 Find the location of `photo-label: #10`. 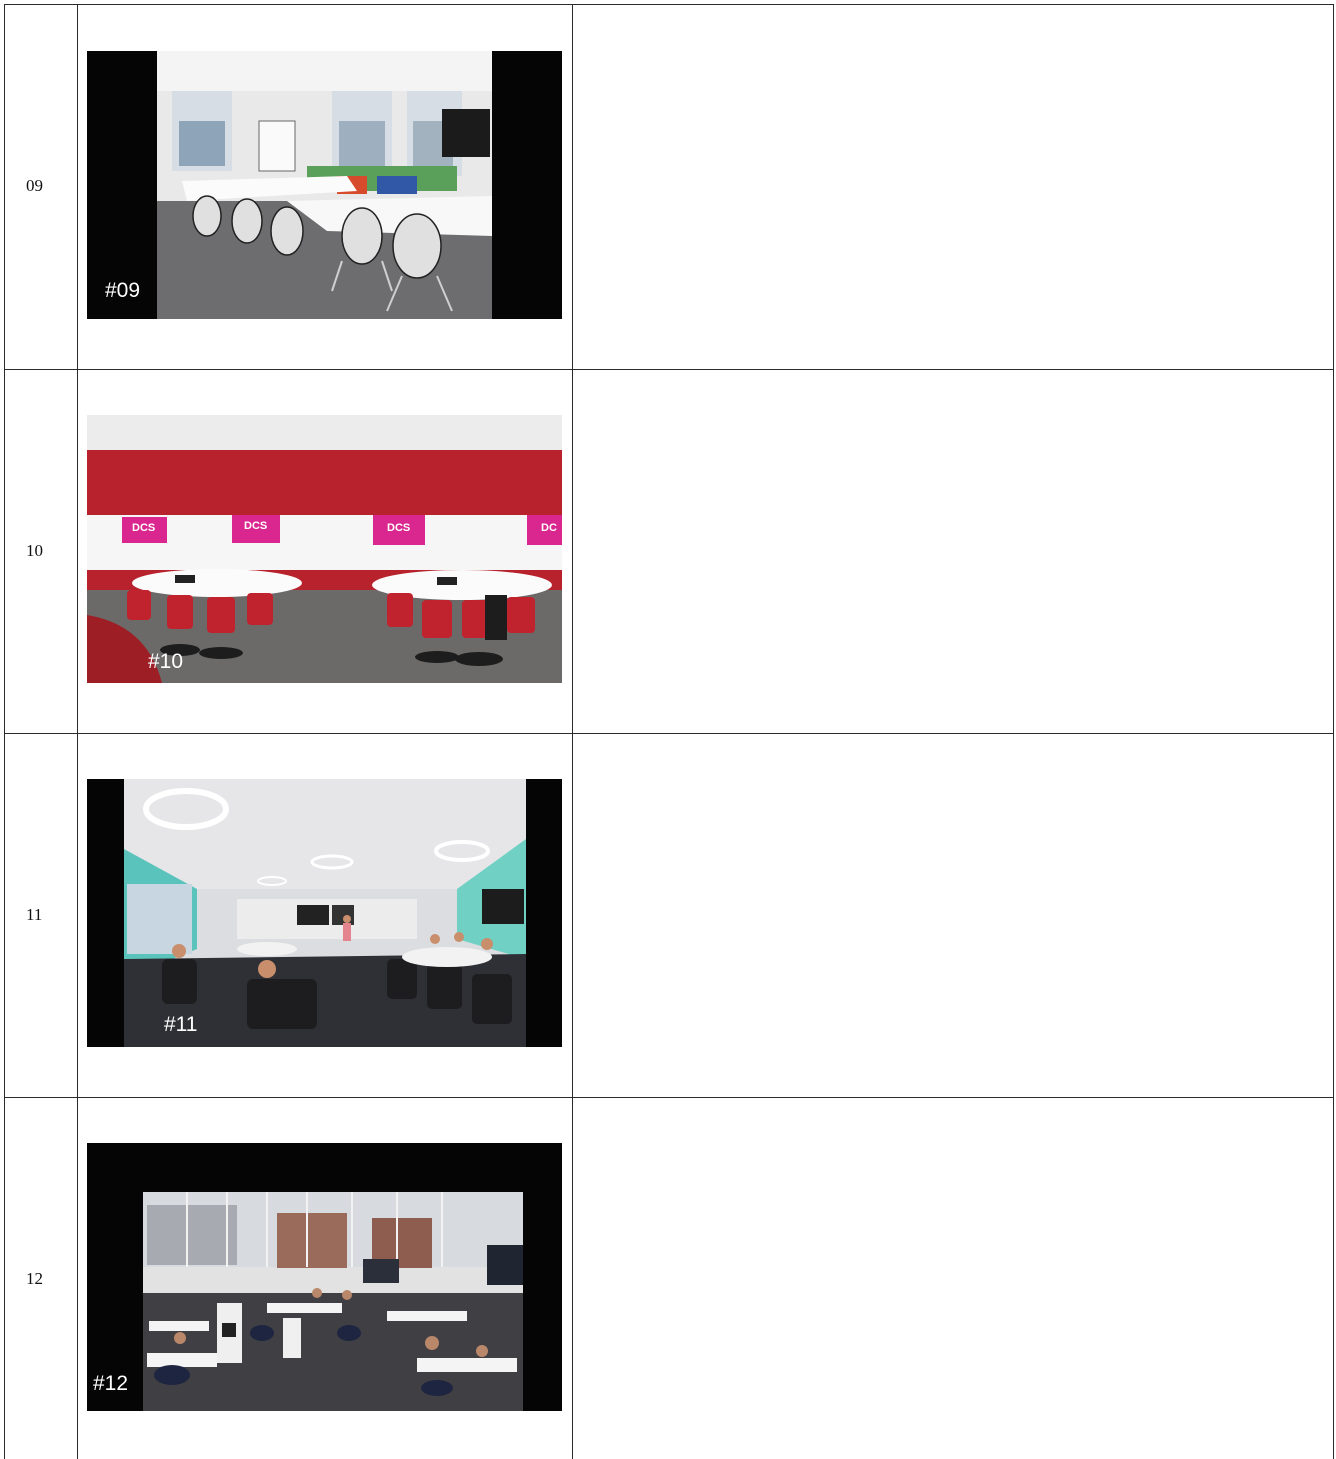

photo-label: #10 is located at coordinates (166, 661).